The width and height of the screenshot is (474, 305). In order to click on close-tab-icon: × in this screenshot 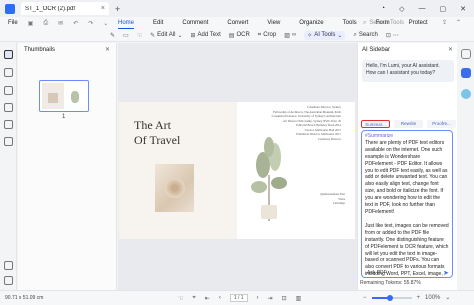, I will do `click(103, 8)`.